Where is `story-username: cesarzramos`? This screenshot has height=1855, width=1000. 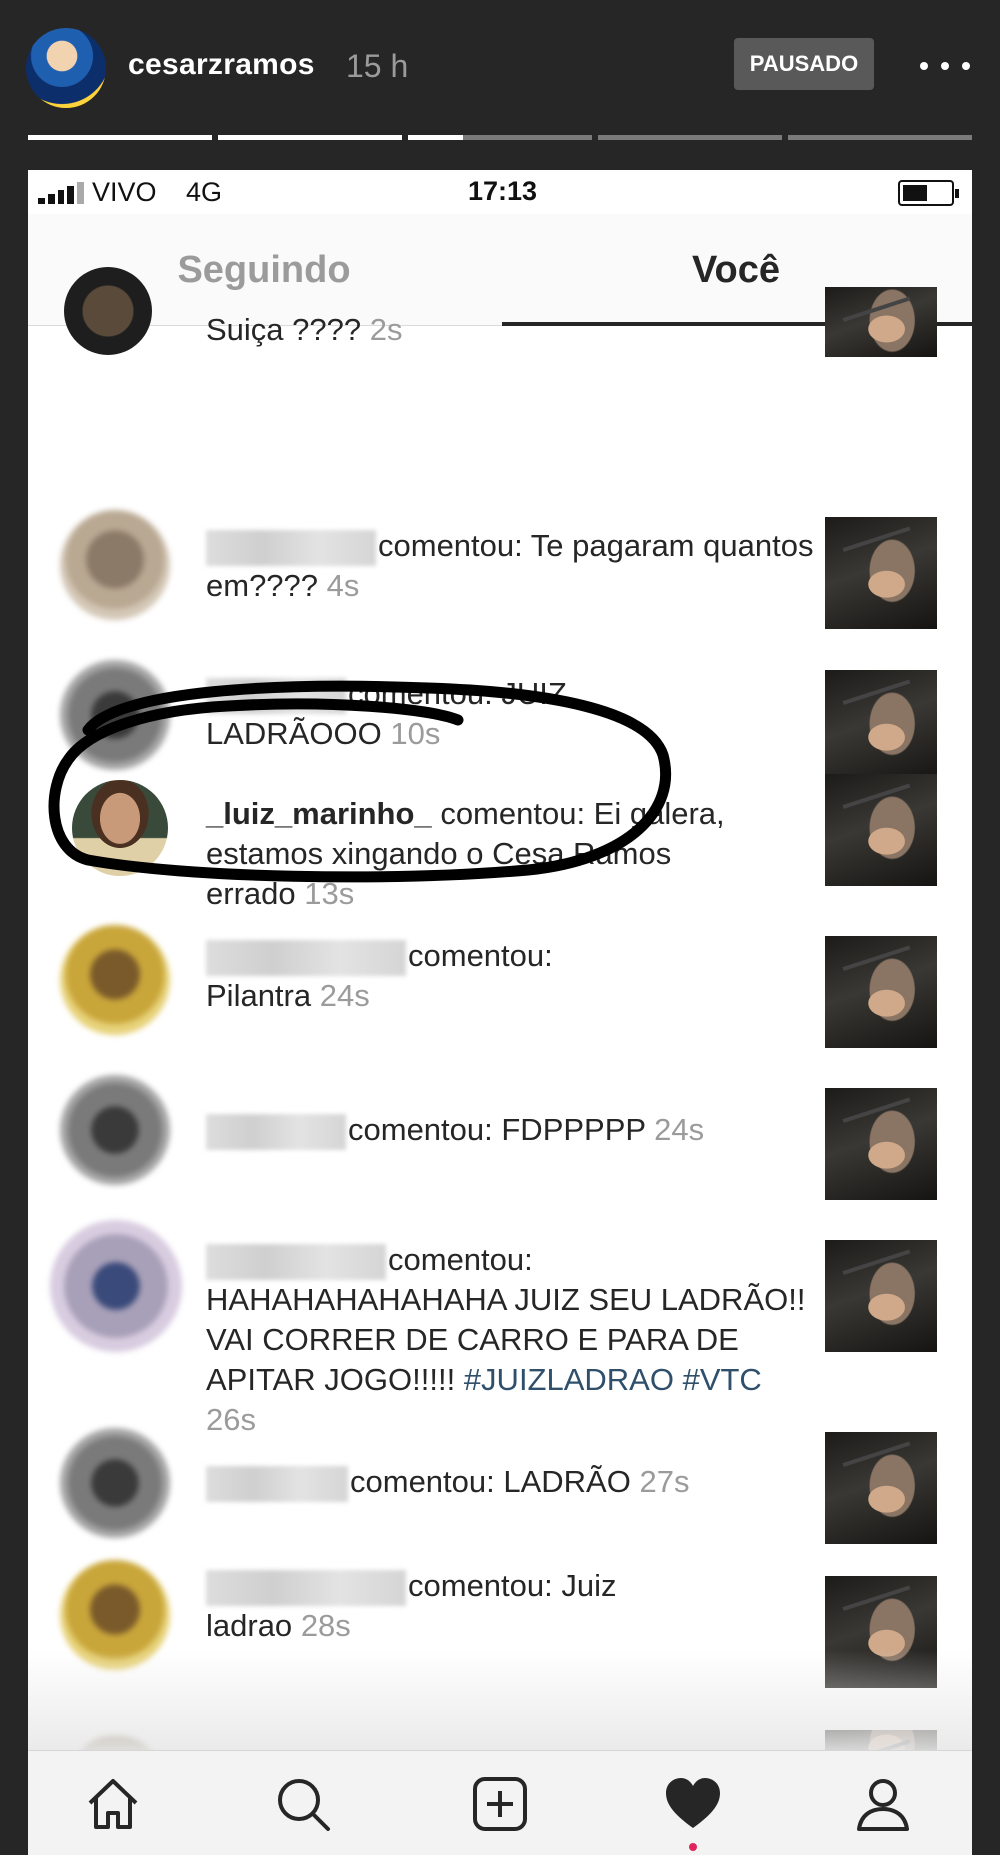
story-username: cesarzramos is located at coordinates (221, 65).